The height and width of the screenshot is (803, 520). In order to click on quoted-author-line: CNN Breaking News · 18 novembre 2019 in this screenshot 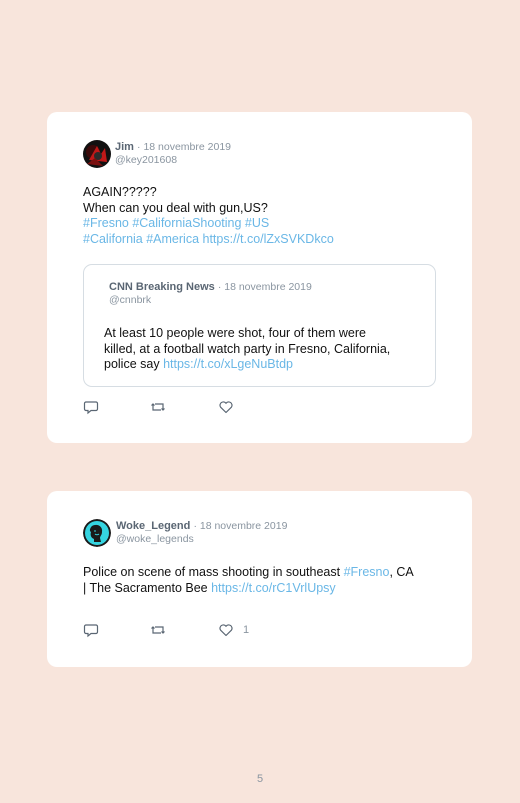, I will do `click(210, 287)`.